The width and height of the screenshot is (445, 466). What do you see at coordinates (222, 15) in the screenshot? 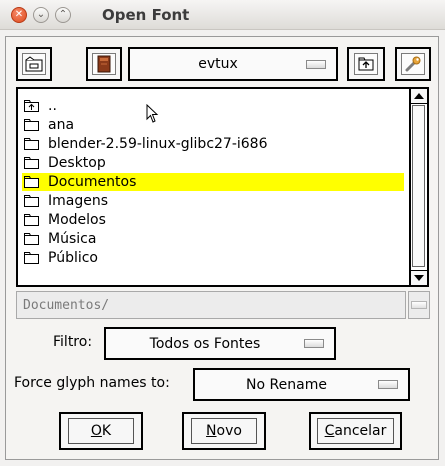
I see `title-bar: ✕ ⌄ ⌃ Open Font` at bounding box center [222, 15].